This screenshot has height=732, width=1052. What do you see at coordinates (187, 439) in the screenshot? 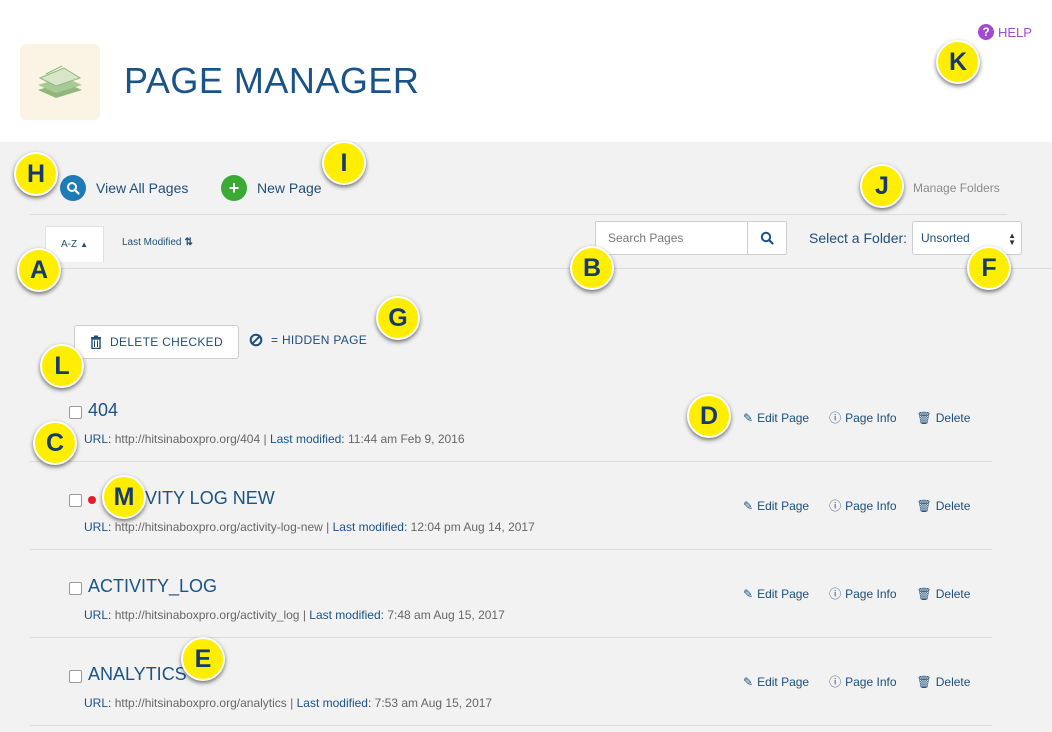
I see `page-url: http://hitsinaboxpro.org/404` at bounding box center [187, 439].